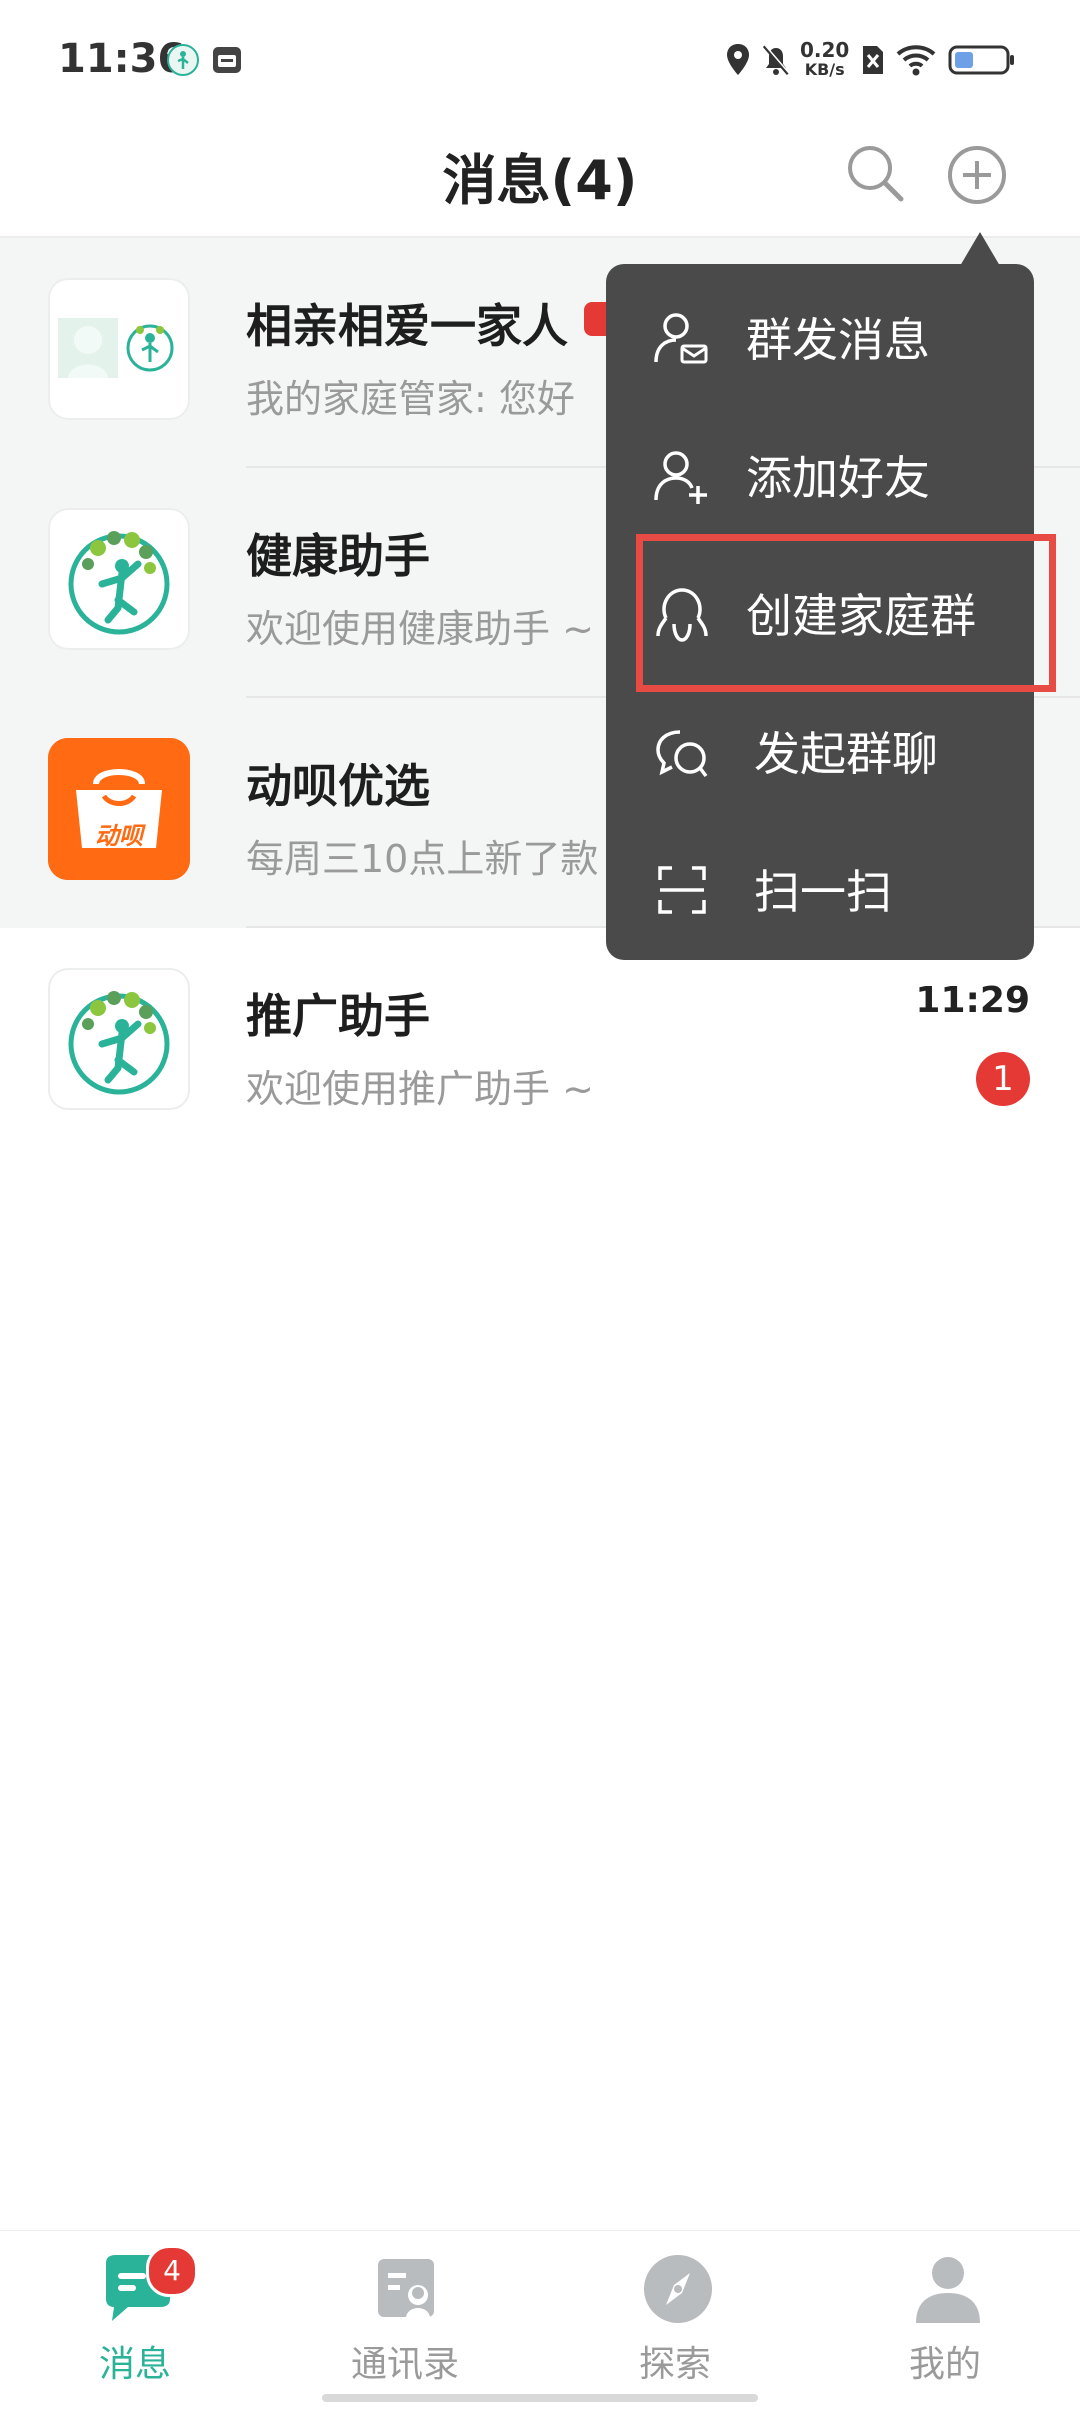 The width and height of the screenshot is (1080, 2409). What do you see at coordinates (682, 754) in the screenshot?
I see `group-chat-icon` at bounding box center [682, 754].